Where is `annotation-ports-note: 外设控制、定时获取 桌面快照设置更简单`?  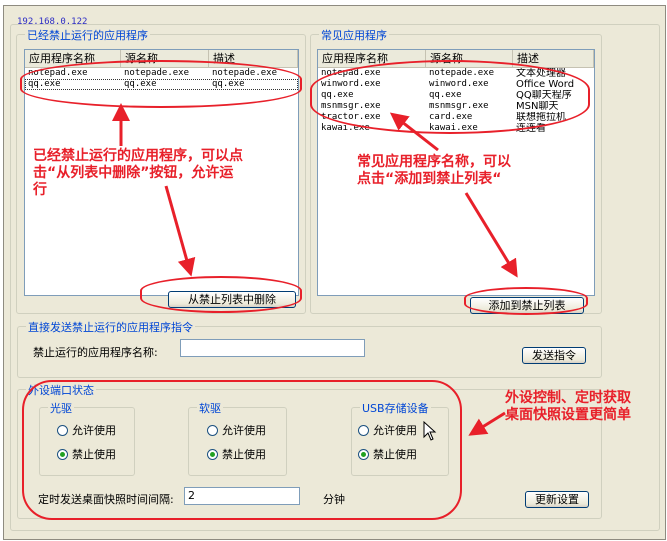
annotation-ports-note: 外设控制、定时获取 桌面快照设置更简单 is located at coordinates (568, 407).